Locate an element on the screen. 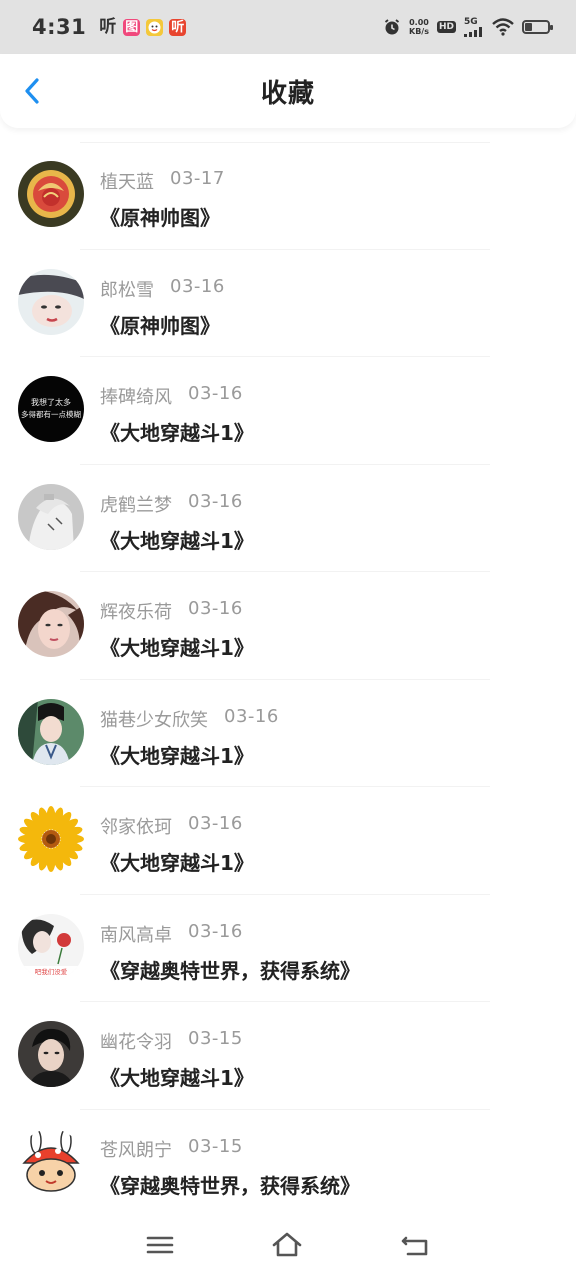  menu-icon is located at coordinates (160, 1245).